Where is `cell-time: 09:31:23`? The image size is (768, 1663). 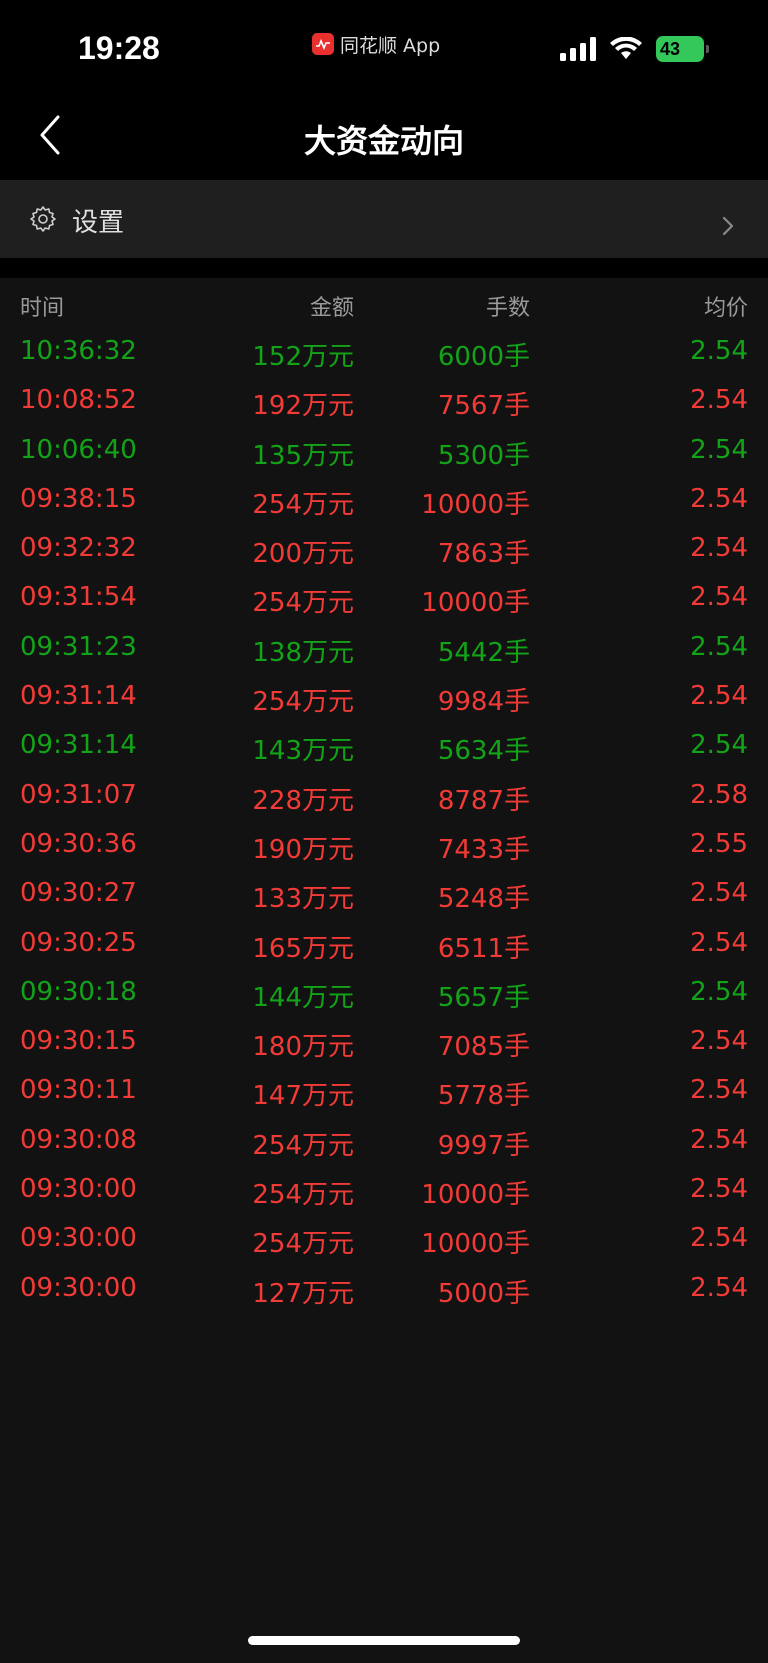 cell-time: 09:31:23 is located at coordinates (78, 646).